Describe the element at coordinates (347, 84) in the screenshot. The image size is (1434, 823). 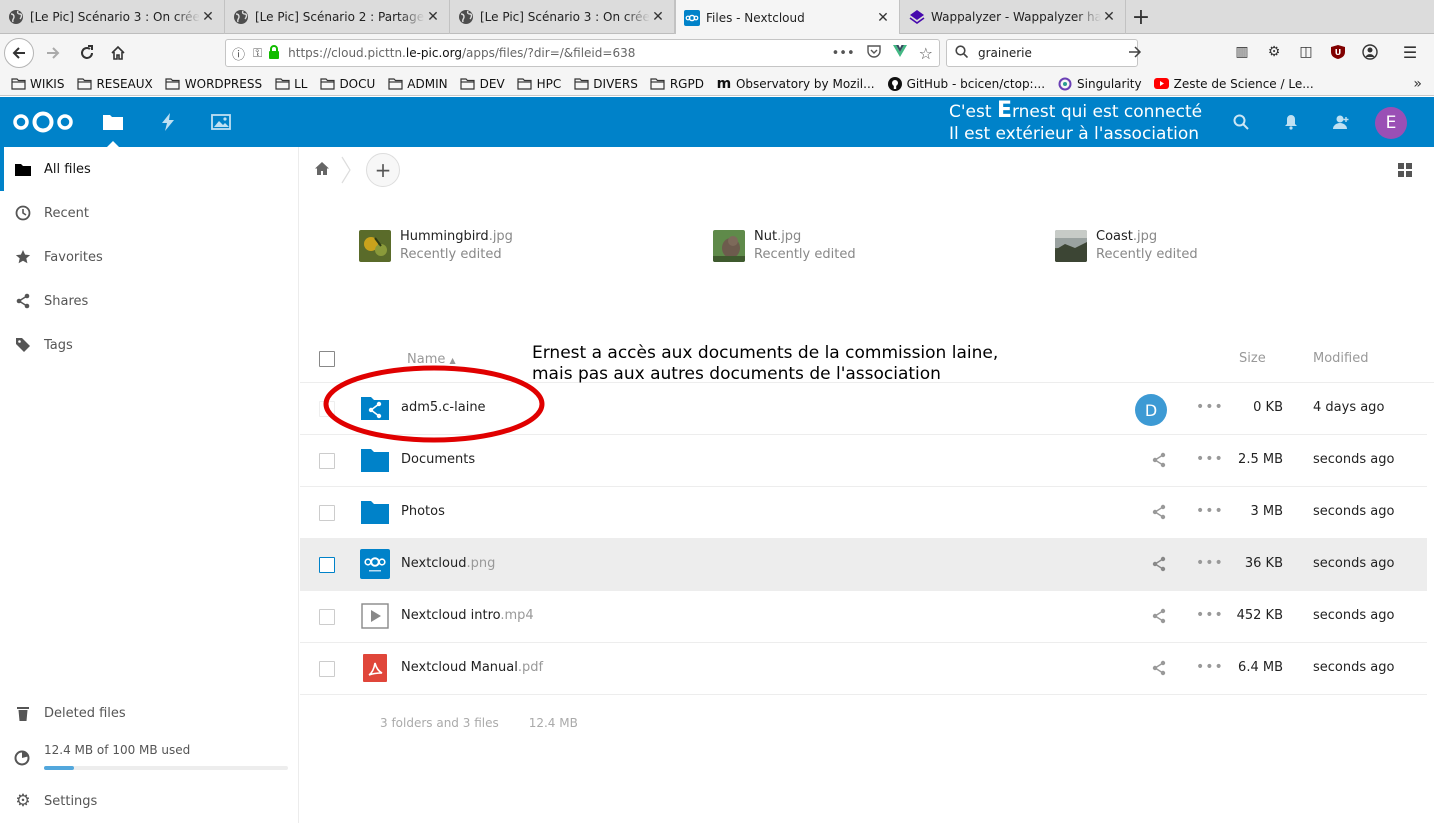
I see `bookmark-folder: DOCU` at that location.